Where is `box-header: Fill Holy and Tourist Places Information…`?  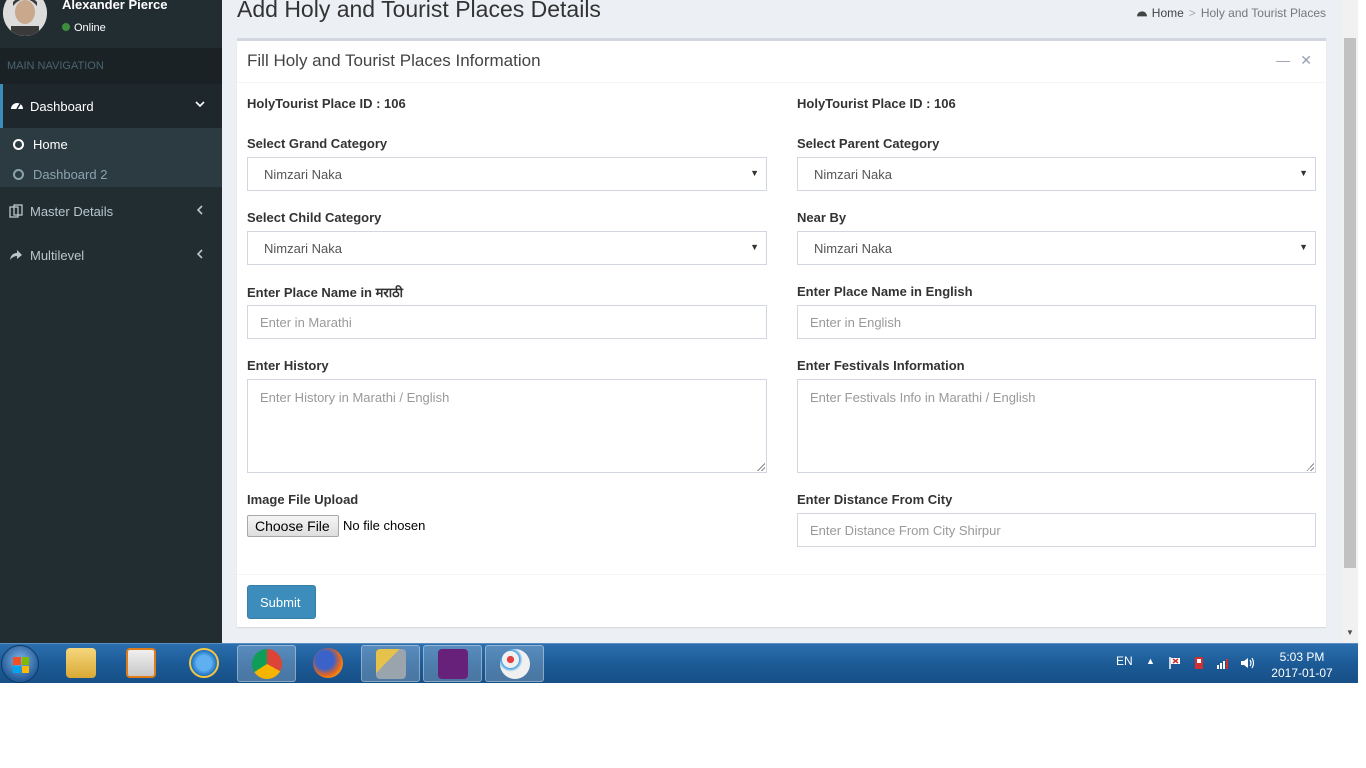
box-header: Fill Holy and Tourist Places Information… is located at coordinates (781, 62).